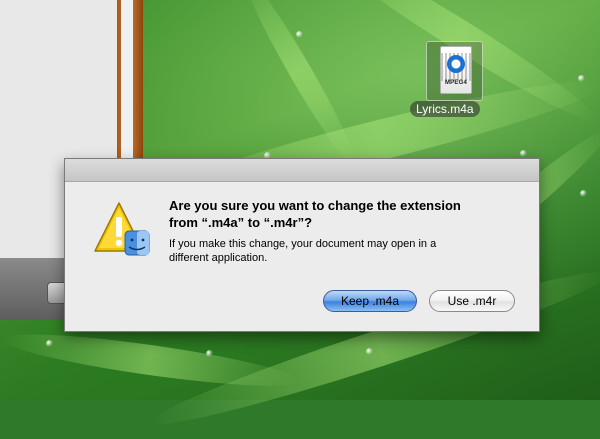 Image resolution: width=600 pixels, height=439 pixels. Describe the element at coordinates (137, 243) in the screenshot. I see `finder-face-icon` at that location.